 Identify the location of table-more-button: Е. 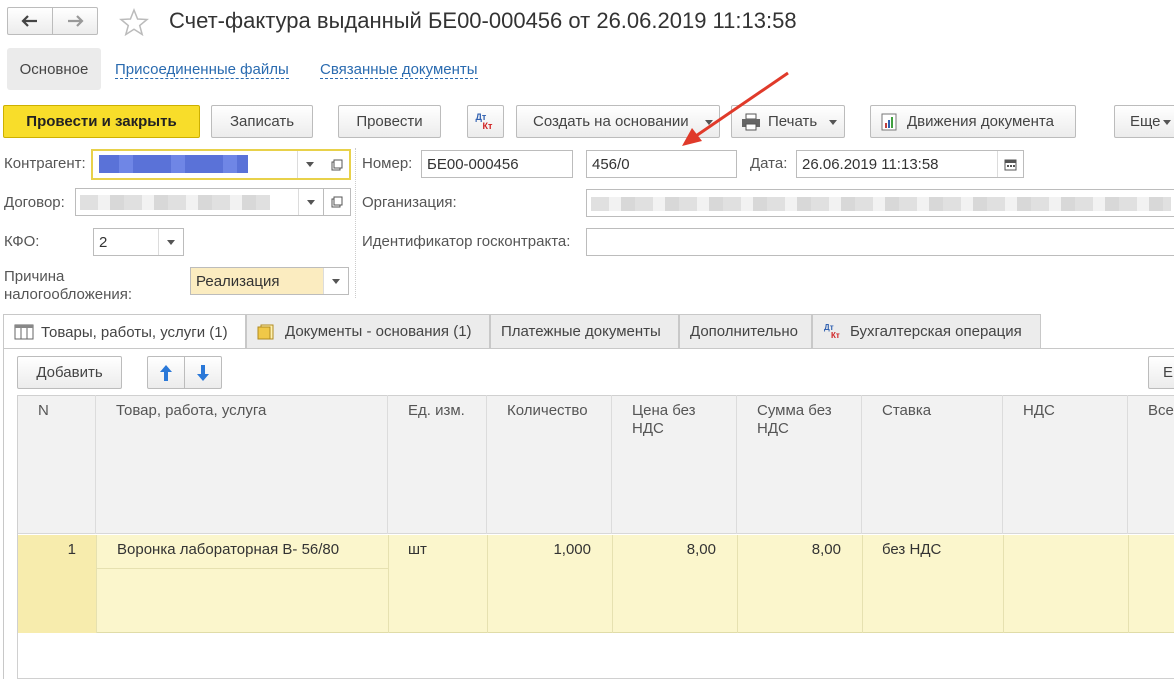
(1161, 372).